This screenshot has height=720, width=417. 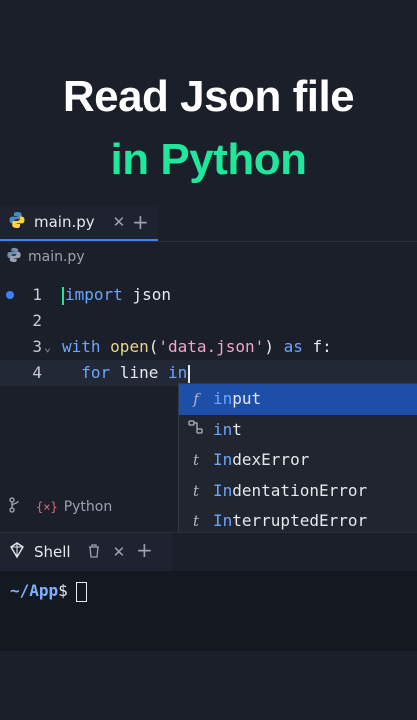 What do you see at coordinates (208, 96) in the screenshot?
I see `headline-title: Read Json file` at bounding box center [208, 96].